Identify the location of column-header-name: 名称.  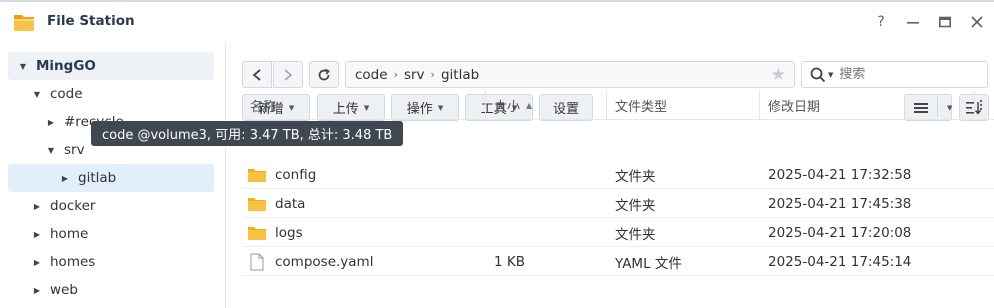
(364, 105).